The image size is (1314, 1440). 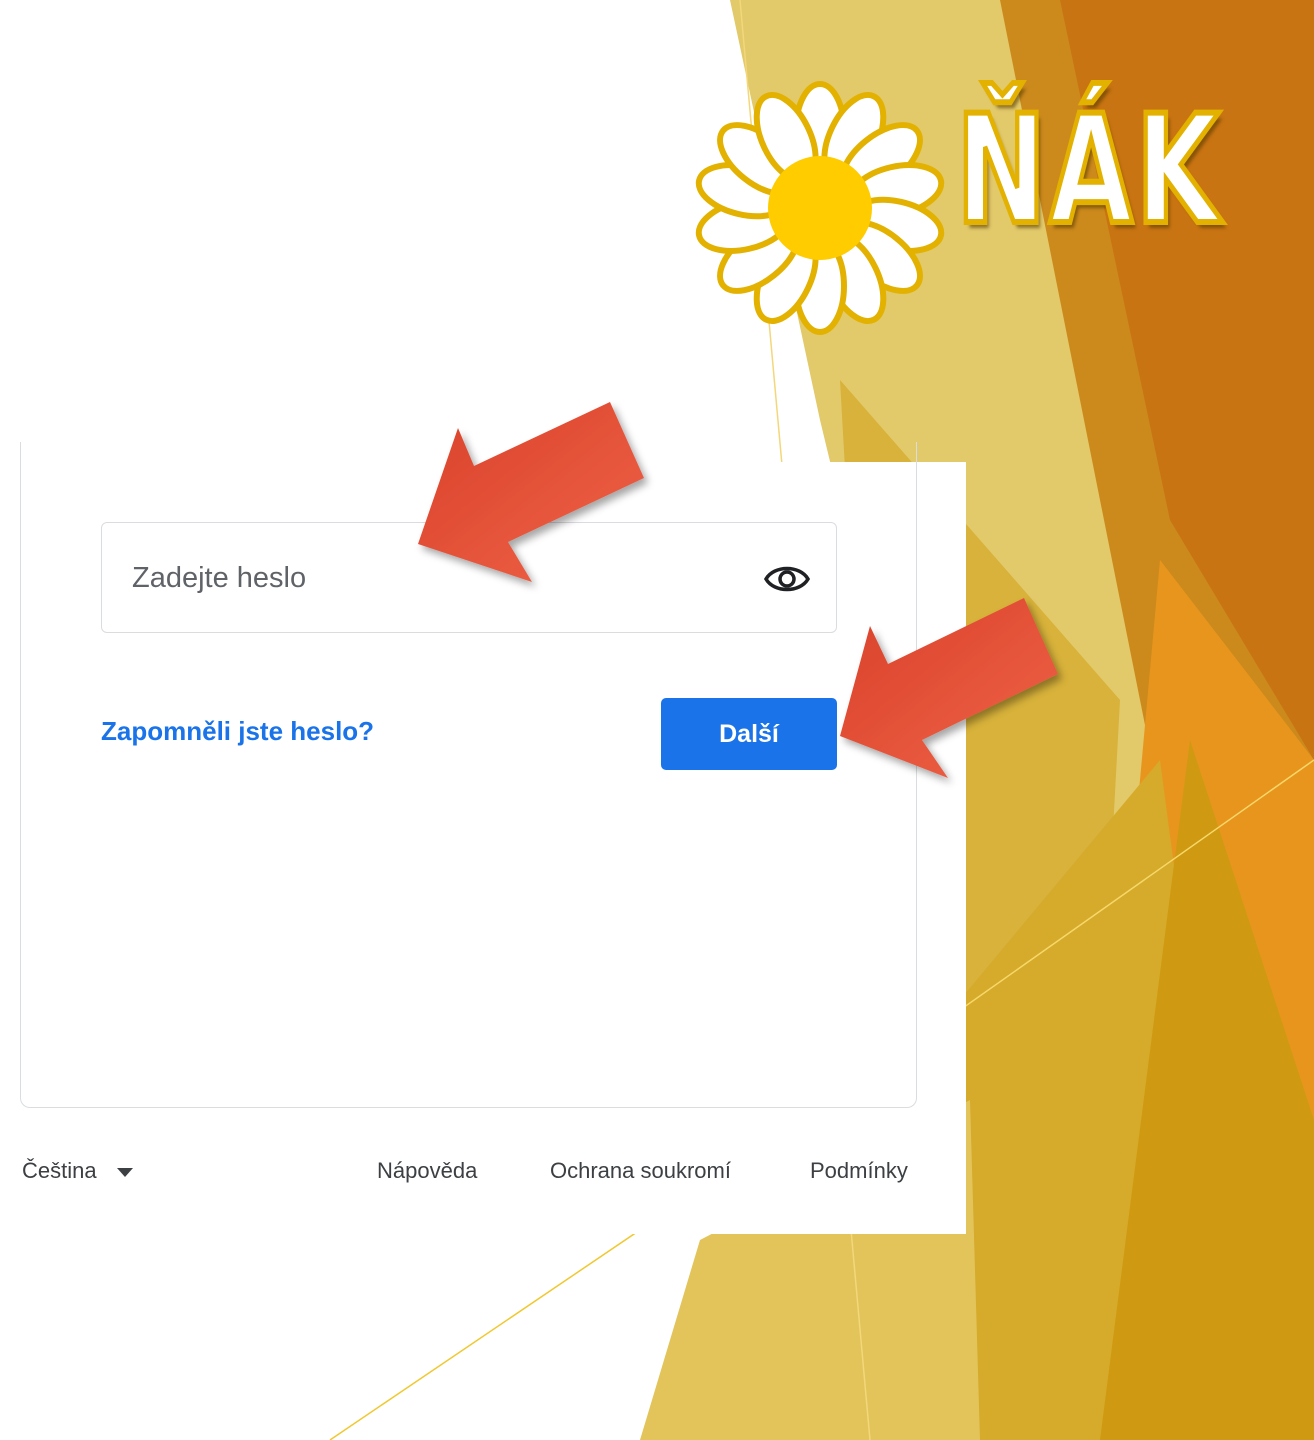 What do you see at coordinates (125, 1173) in the screenshot?
I see `caret-down-icon` at bounding box center [125, 1173].